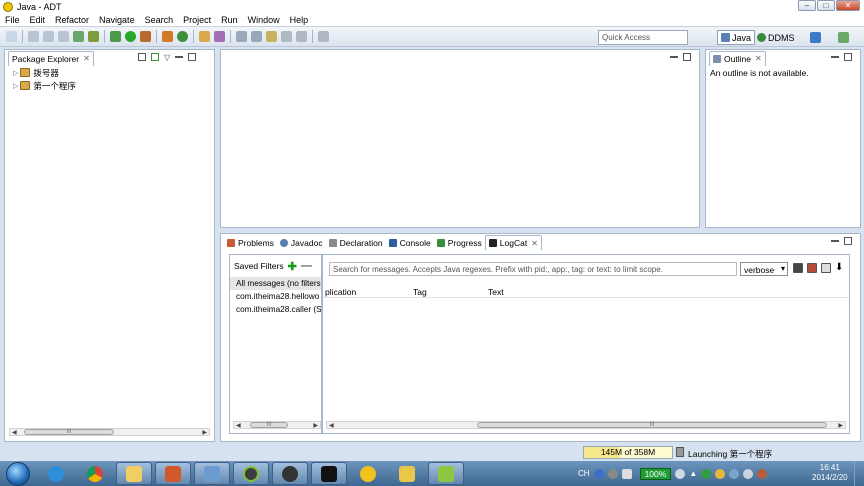 The height and width of the screenshot is (486, 864). I want to click on tray-toggle-icon, so click(626, 473).